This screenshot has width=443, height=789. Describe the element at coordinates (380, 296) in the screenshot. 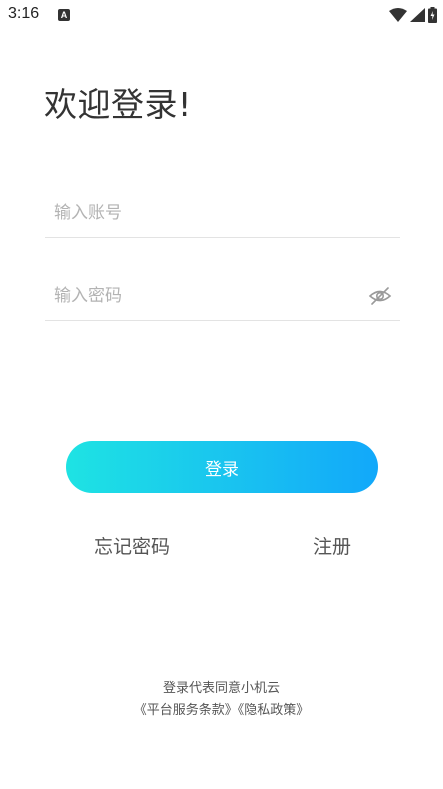

I see `eye-hidden-icon` at that location.